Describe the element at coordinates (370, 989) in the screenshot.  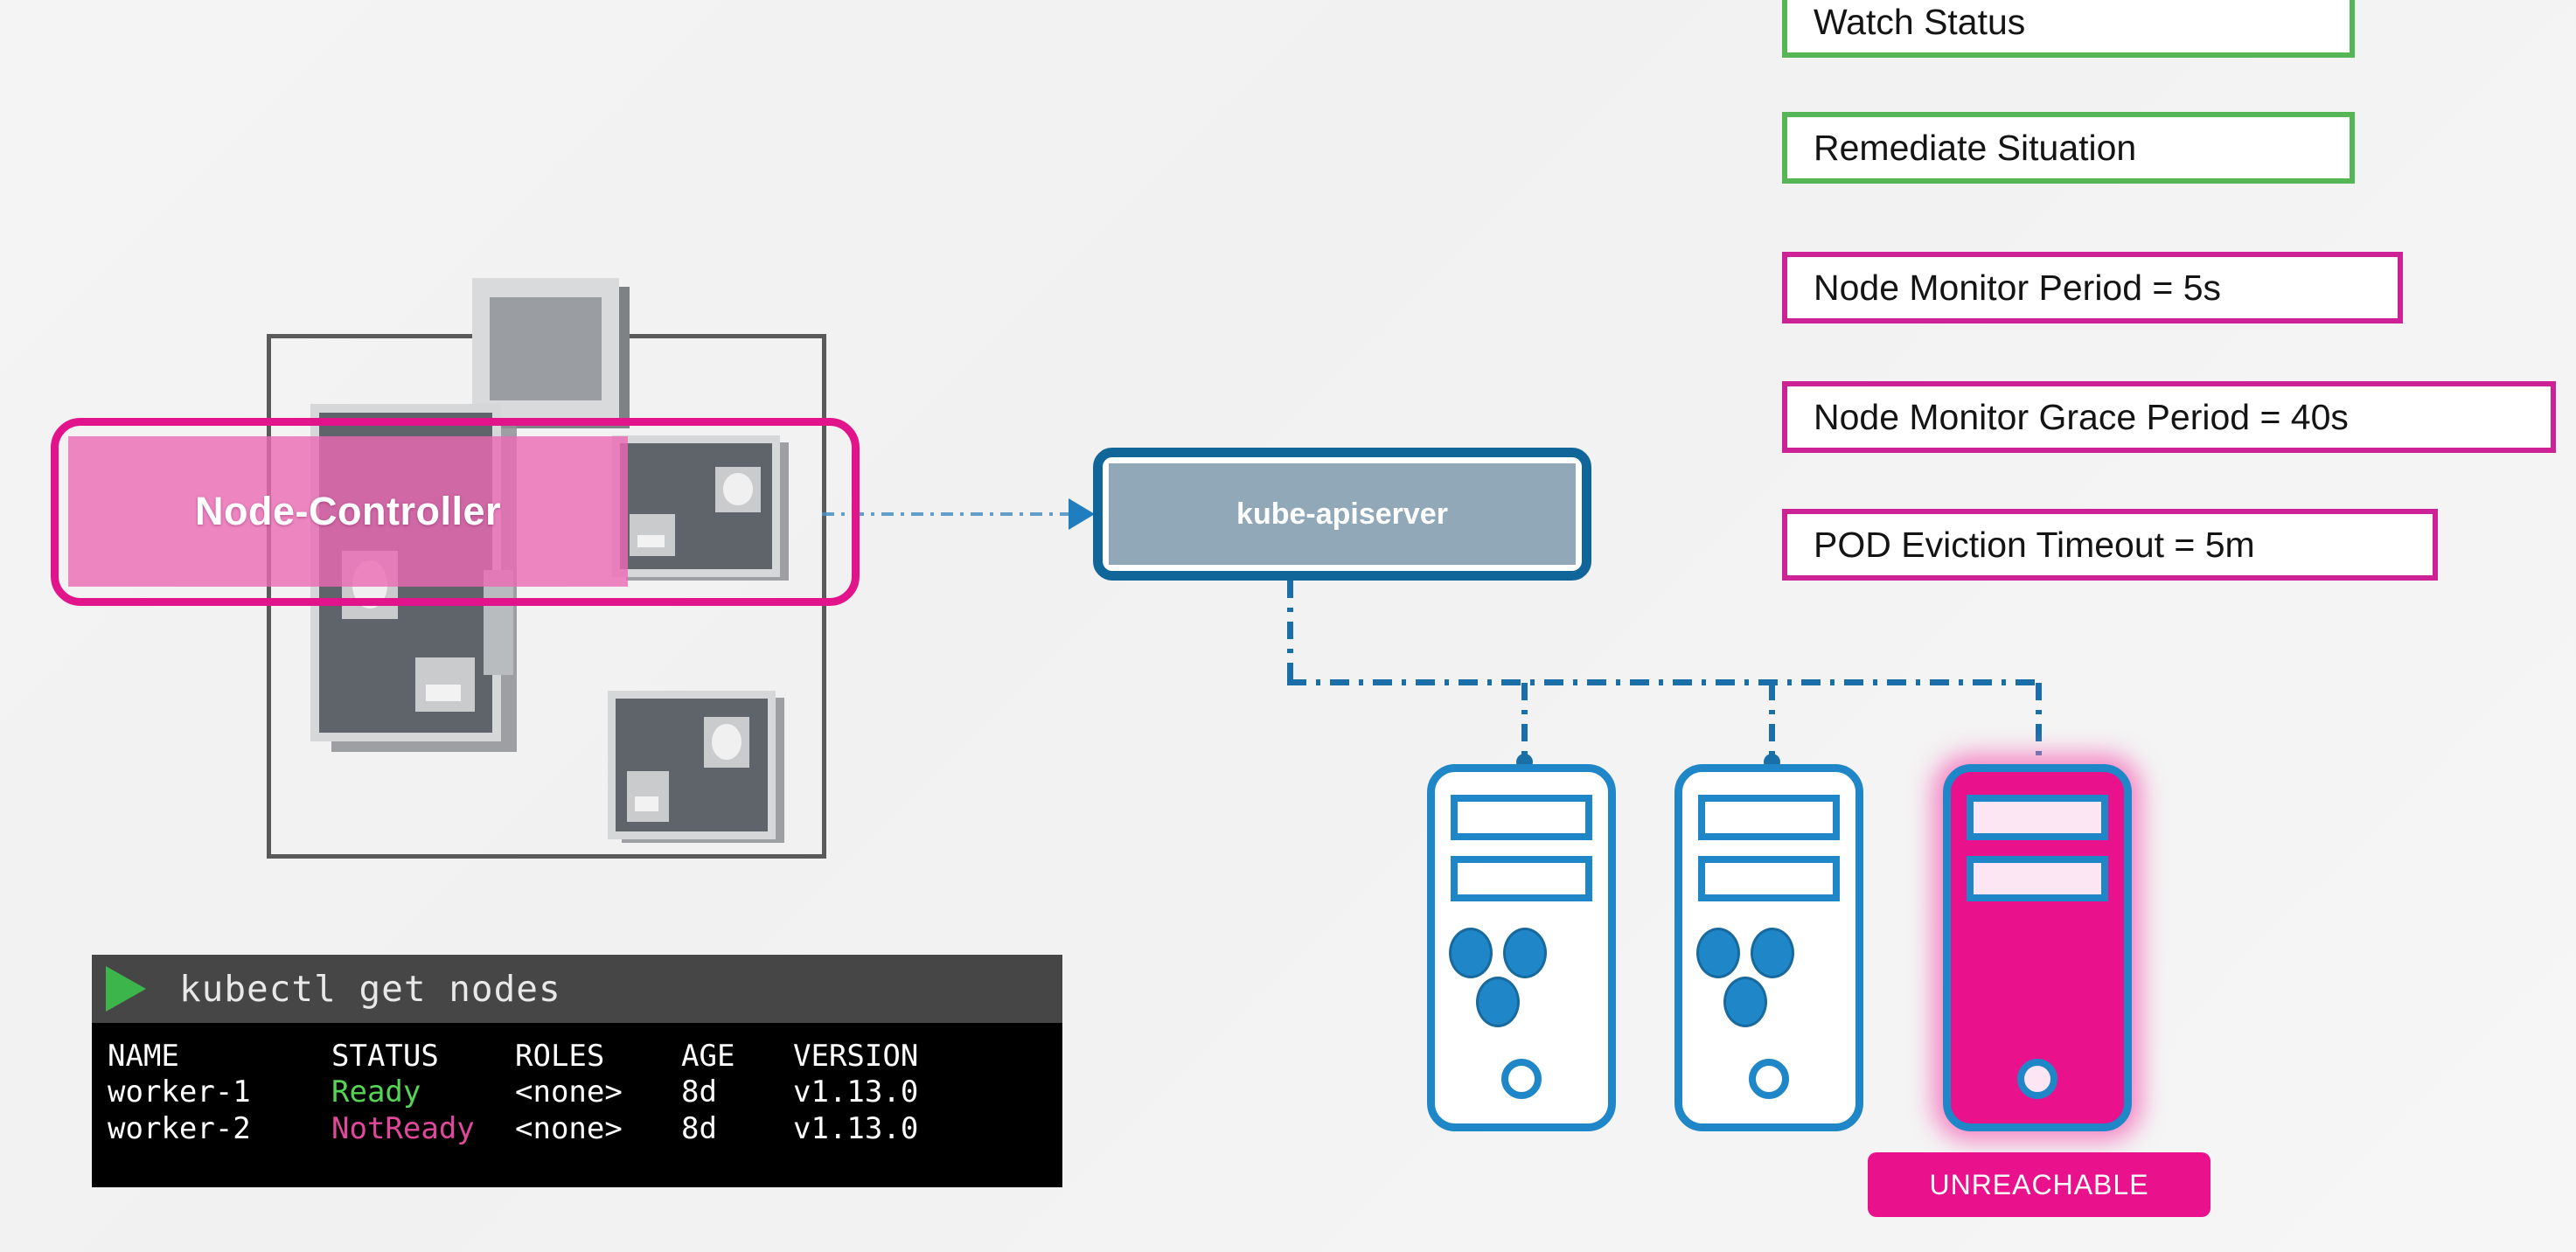
I see `terminal-command-text: kubectl get nodes` at that location.